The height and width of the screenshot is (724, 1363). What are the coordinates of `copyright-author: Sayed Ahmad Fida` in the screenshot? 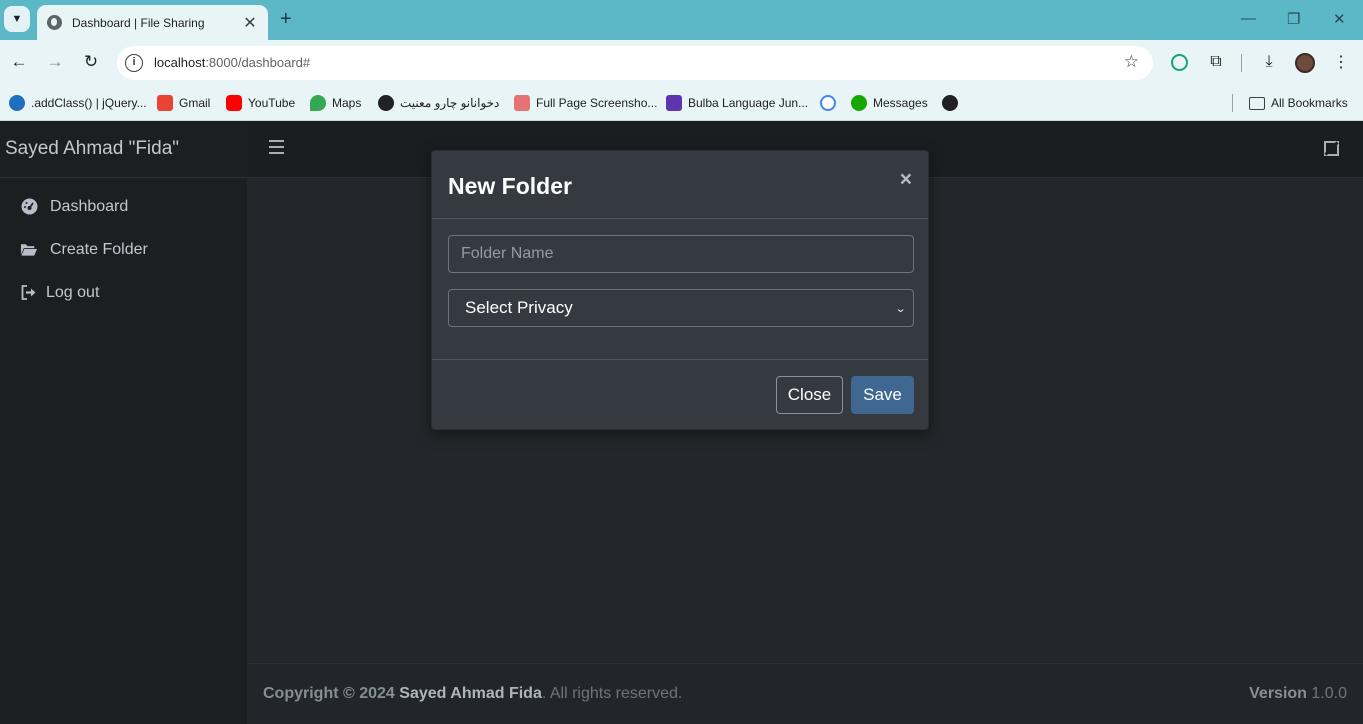 It's located at (470, 693).